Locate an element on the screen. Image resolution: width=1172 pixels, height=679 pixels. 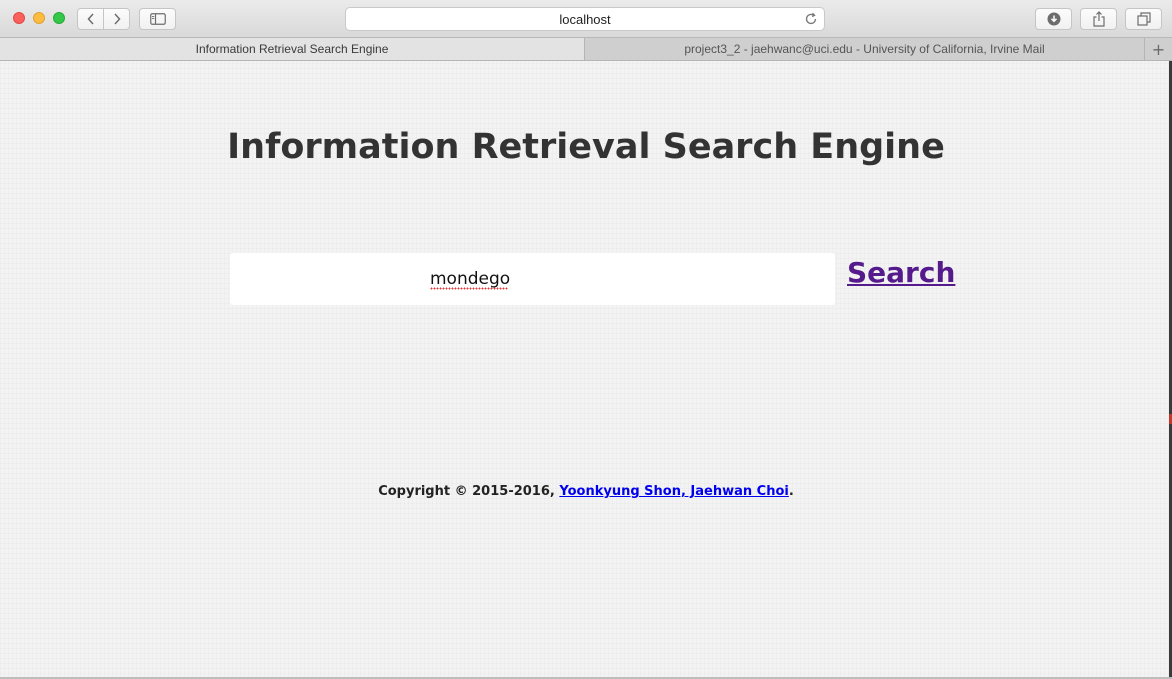
zoom-window-button is located at coordinates (59, 18).